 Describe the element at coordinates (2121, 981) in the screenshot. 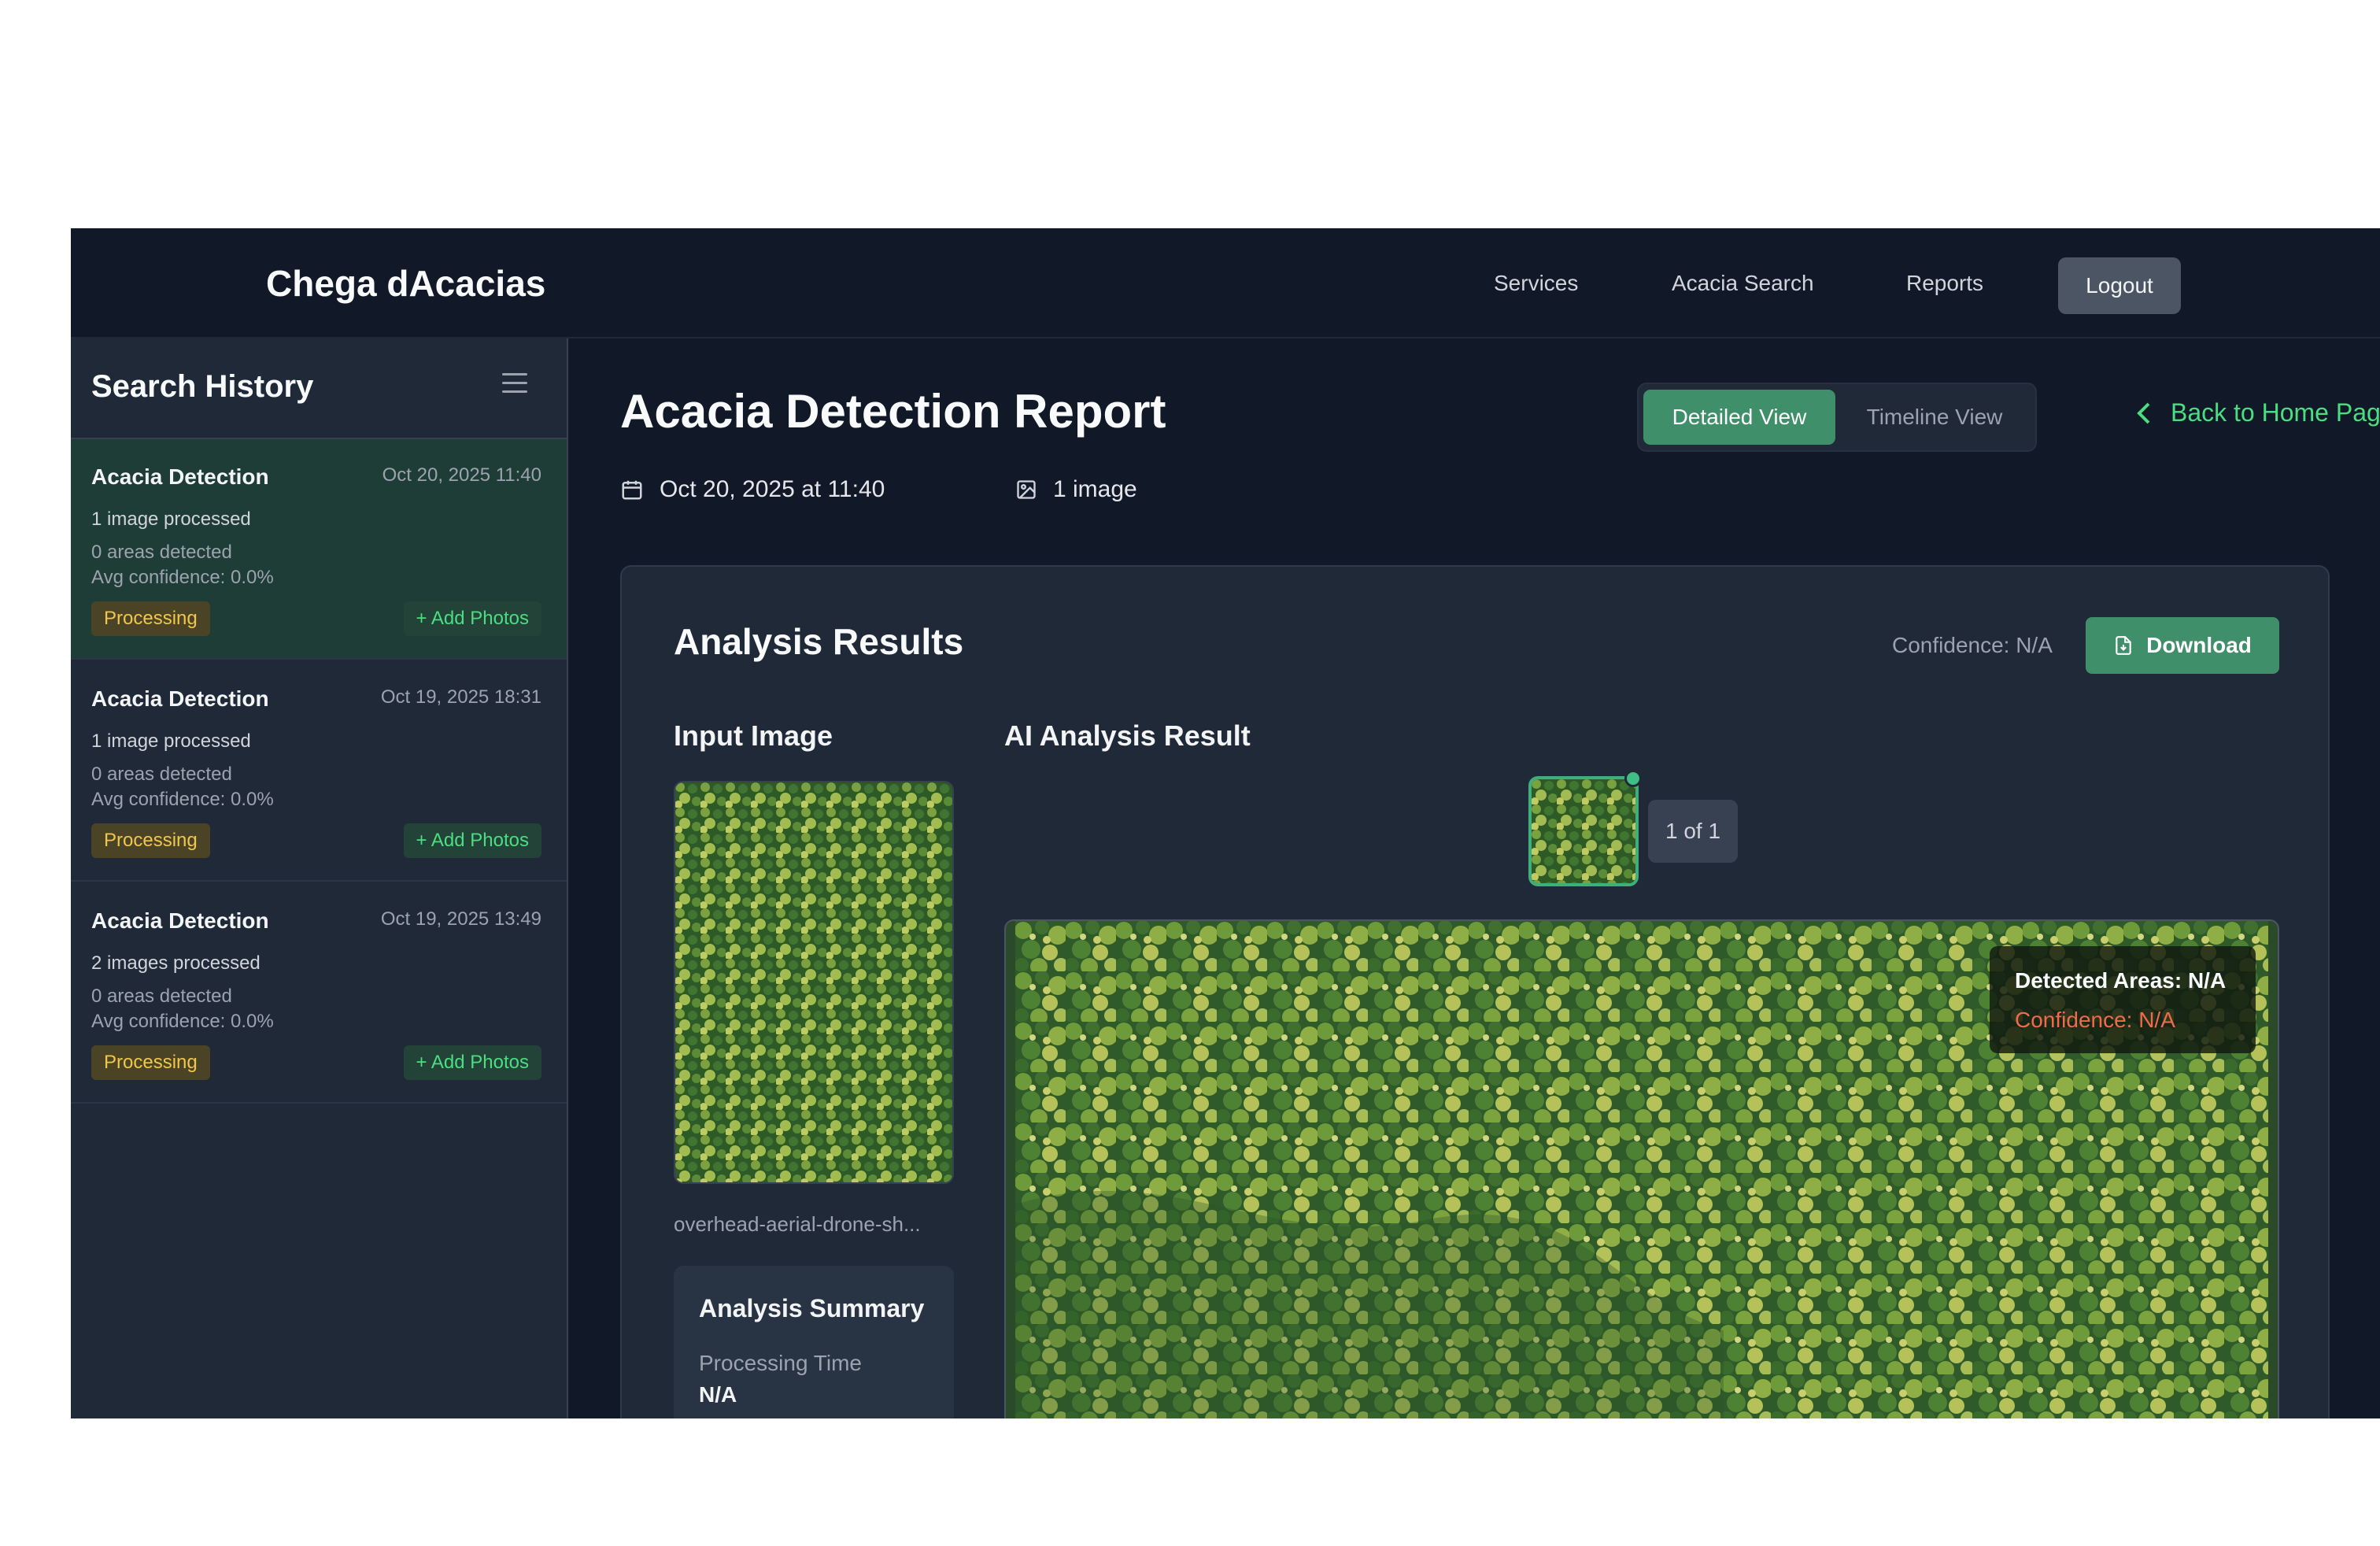

I see `detected-areas-text: Detected Areas: N/A` at that location.